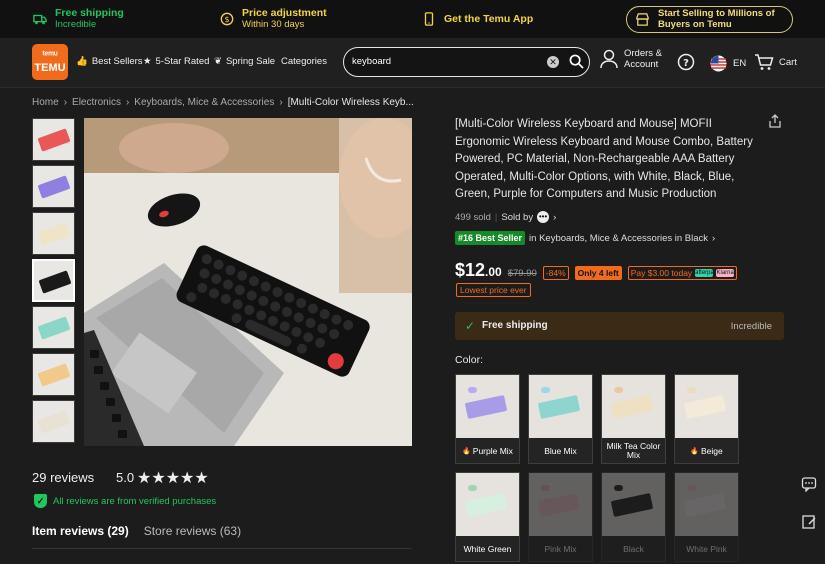 This screenshot has width=825, height=564. I want to click on nav-best-sellers: 👍 Best Sellers, so click(109, 61).